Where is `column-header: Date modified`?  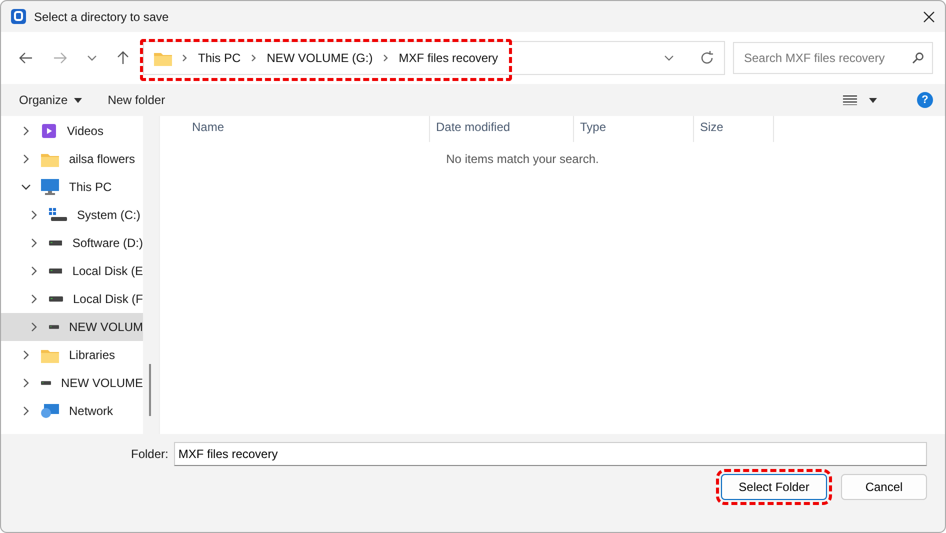
column-header: Date modified is located at coordinates (502, 129).